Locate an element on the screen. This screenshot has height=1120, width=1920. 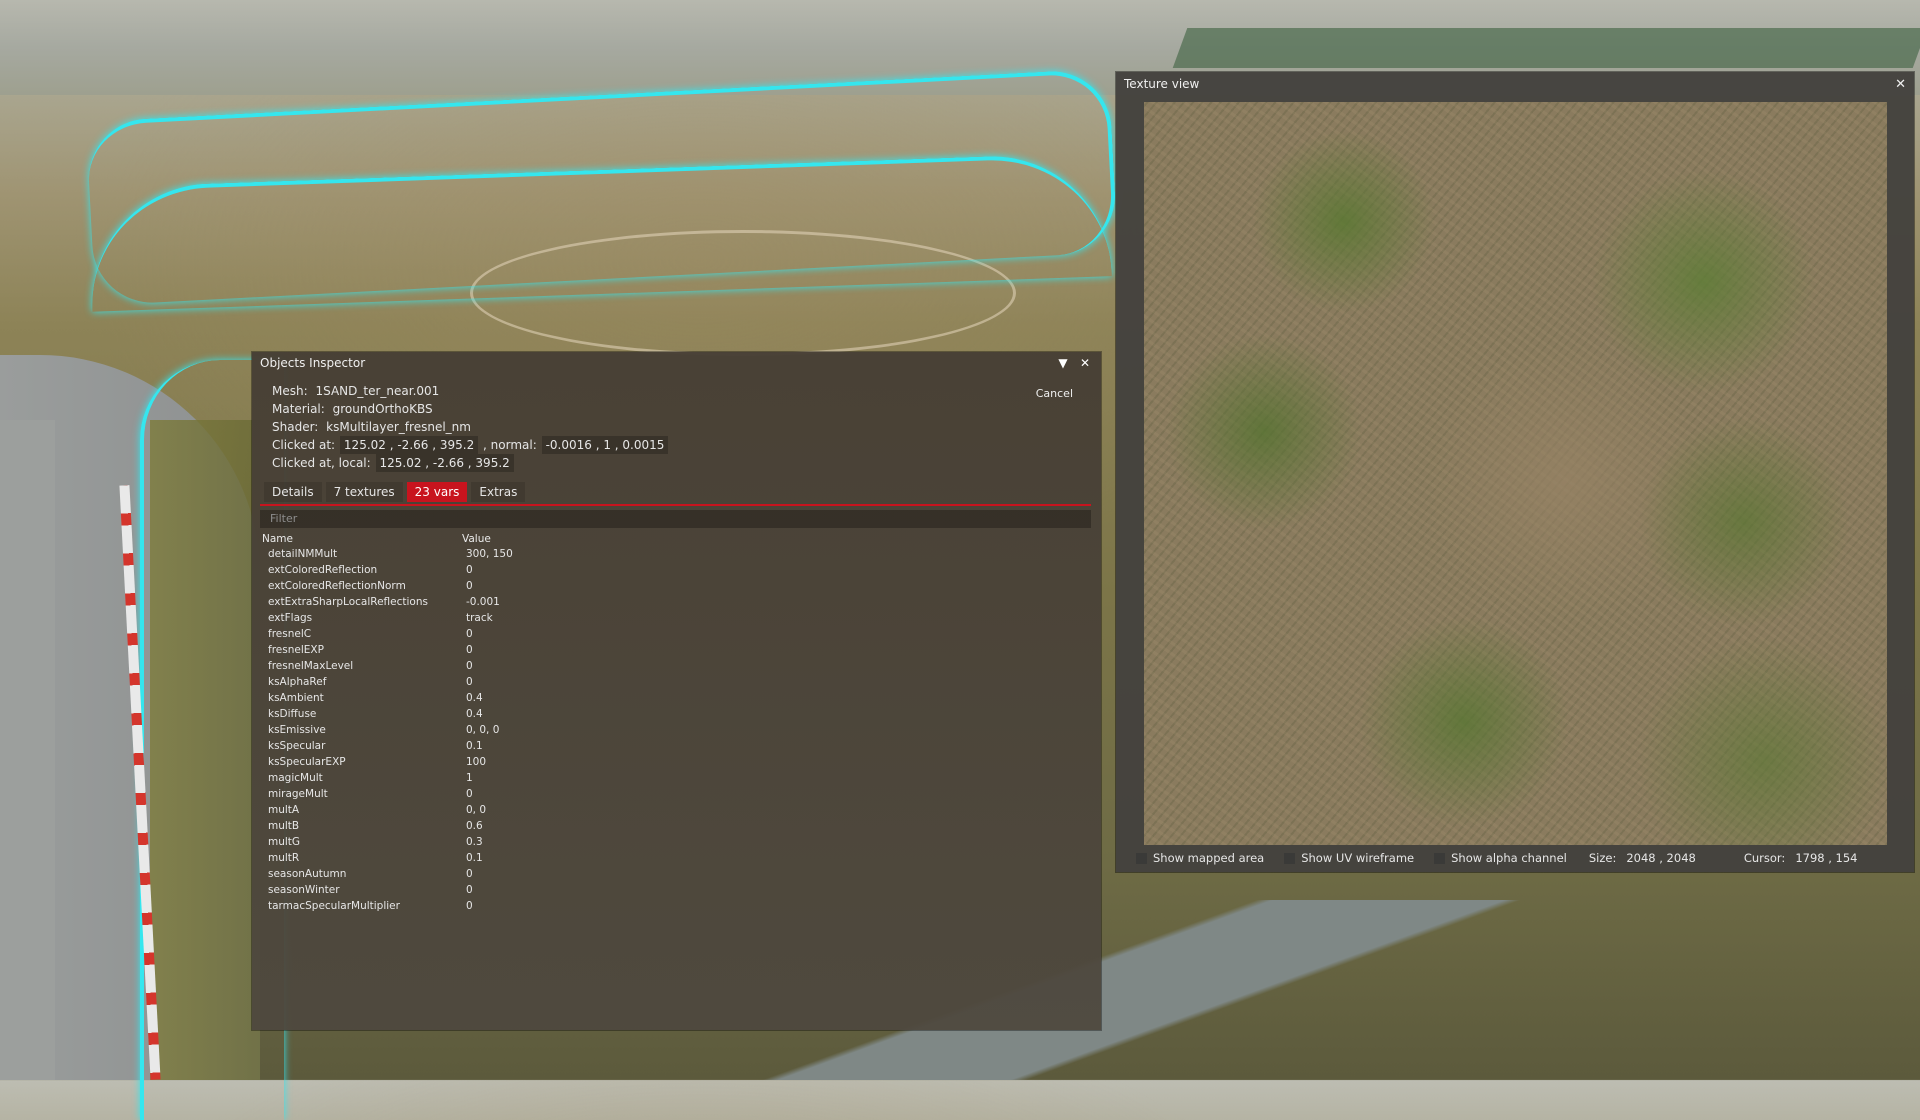
var-name: ksSpecular is located at coordinates (297, 746).